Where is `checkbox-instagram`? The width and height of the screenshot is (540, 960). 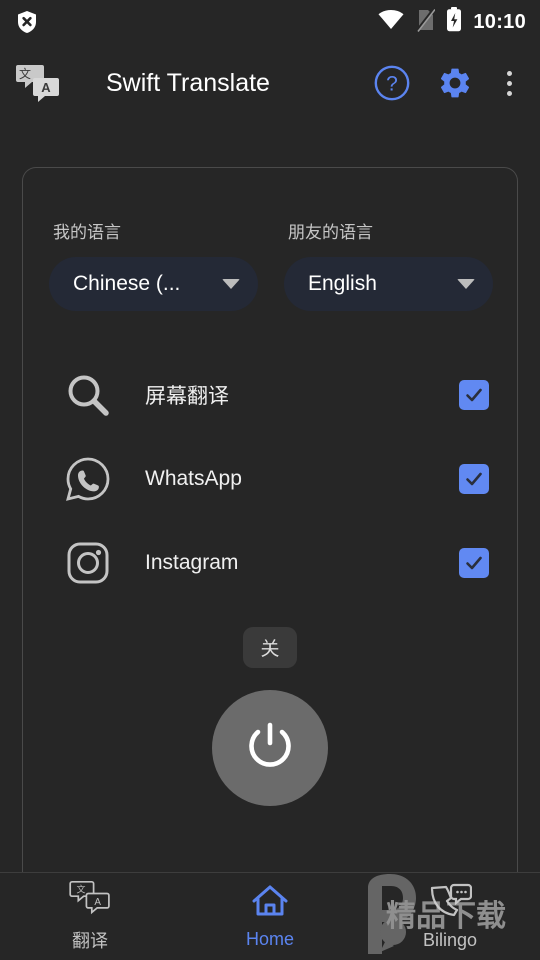 checkbox-instagram is located at coordinates (474, 563).